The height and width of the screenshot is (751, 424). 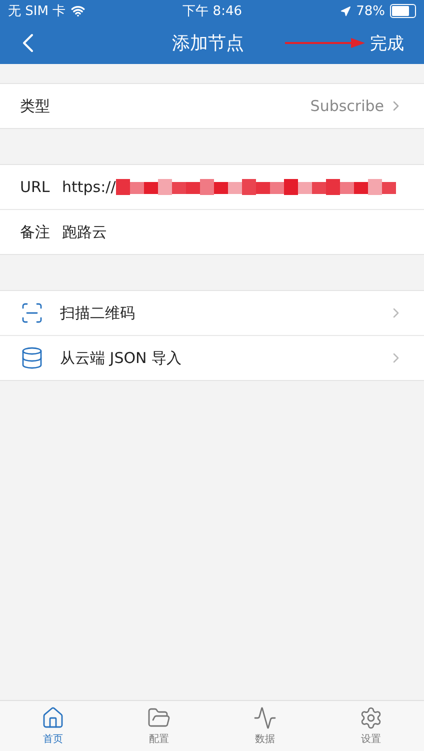 What do you see at coordinates (37, 11) in the screenshot?
I see `carrier-text: 无 SIM 卡` at bounding box center [37, 11].